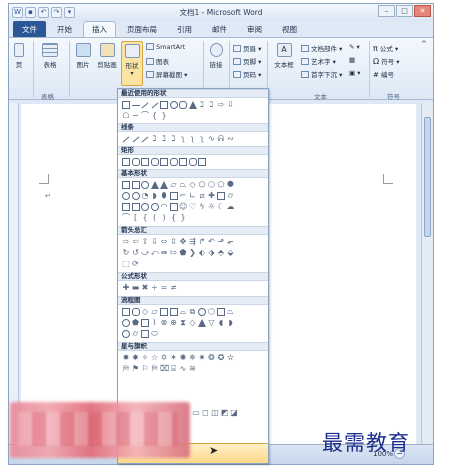 The height and width of the screenshot is (472, 449). I want to click on pages-button: 页, so click(19, 56).